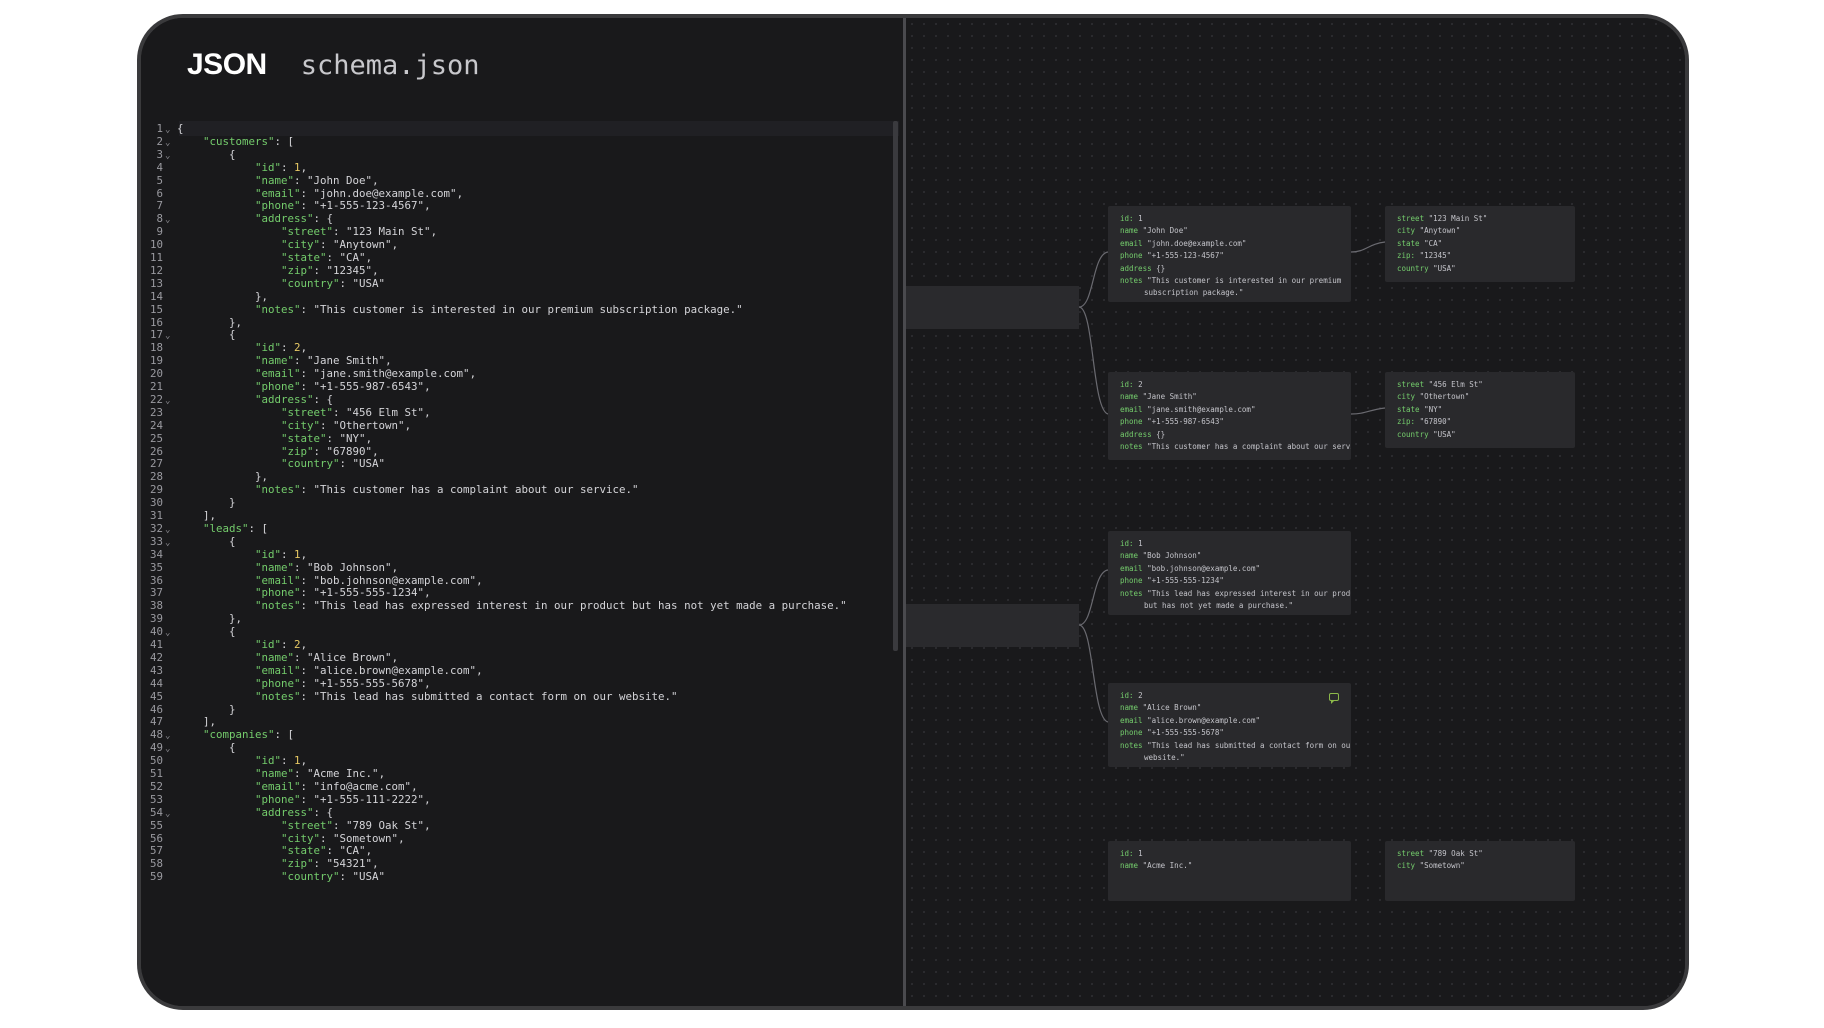 Image resolution: width=1824 pixels, height=1028 pixels. What do you see at coordinates (263, 876) in the screenshot?
I see `code-line: 59 "country": "USA"` at bounding box center [263, 876].